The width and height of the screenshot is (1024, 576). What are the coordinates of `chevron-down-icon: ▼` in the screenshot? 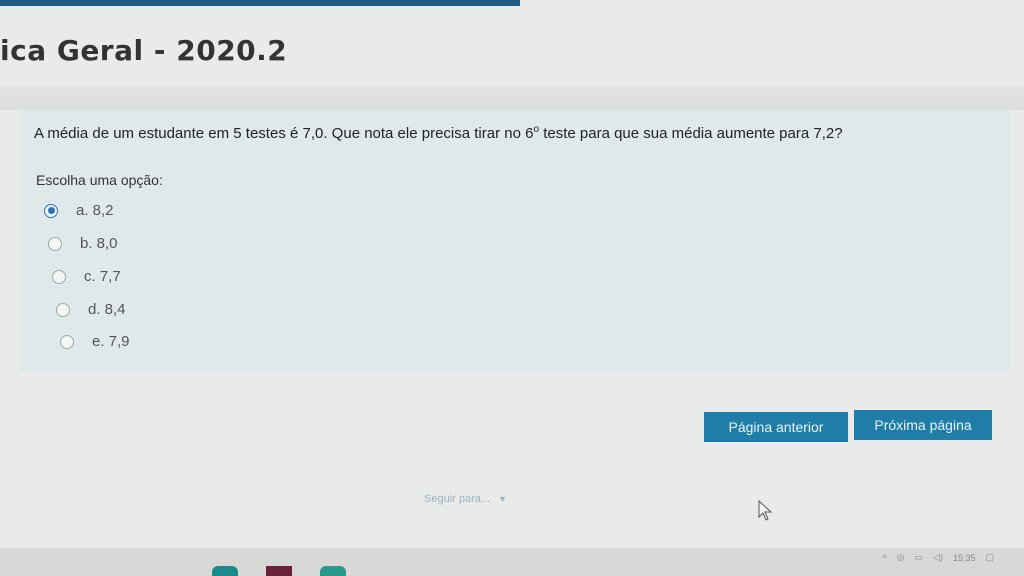 It's located at (502, 499).